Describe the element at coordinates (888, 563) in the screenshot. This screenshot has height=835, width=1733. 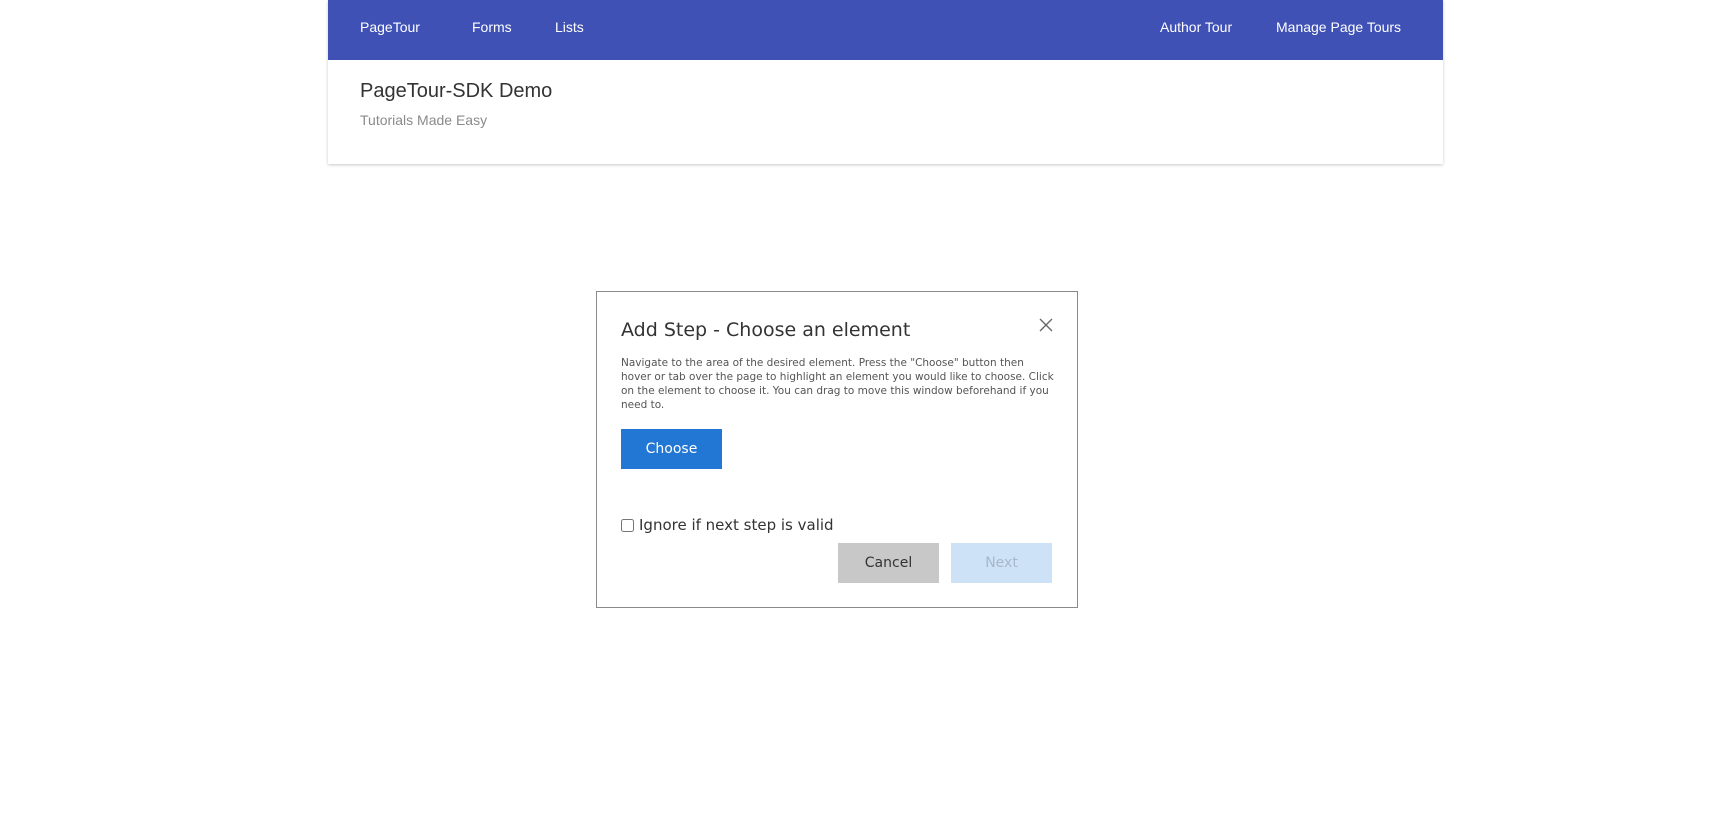
I see `cancel-button: Cancel` at that location.